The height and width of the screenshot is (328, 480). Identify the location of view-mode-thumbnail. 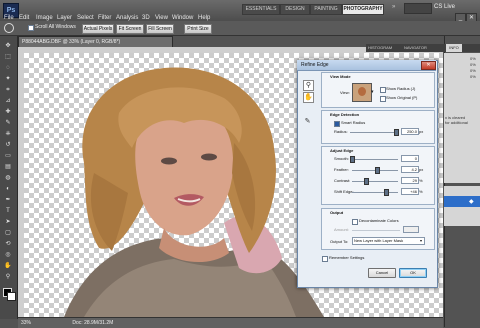
(362, 92).